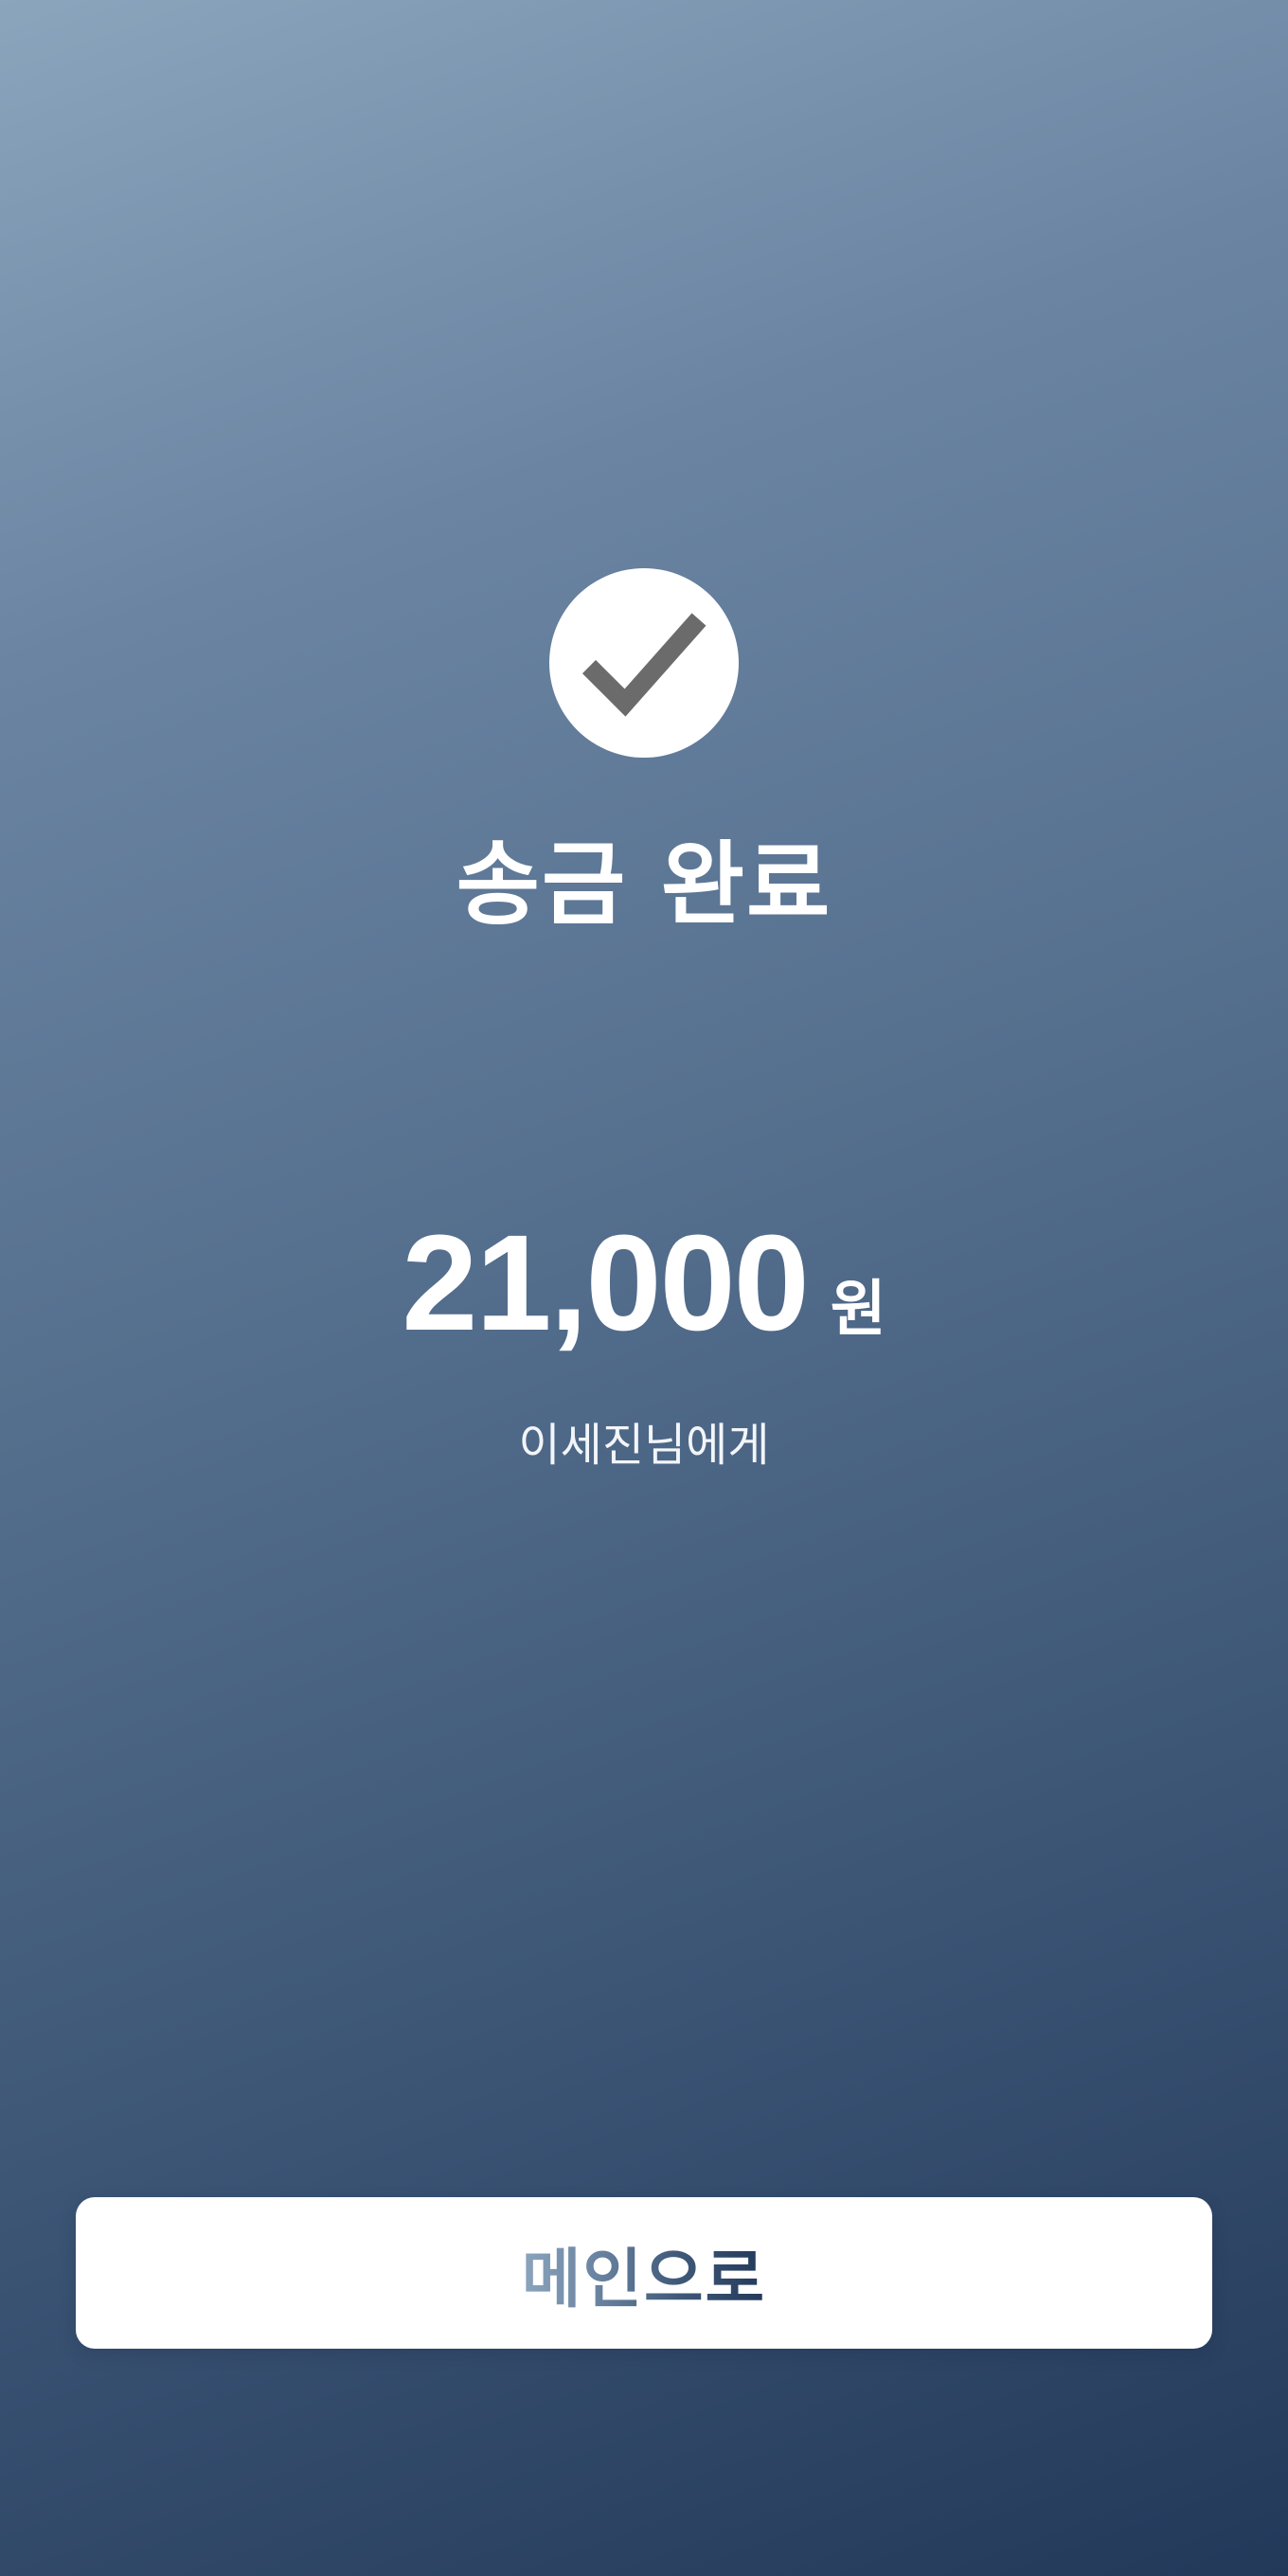  I want to click on success-badge, so click(644, 663).